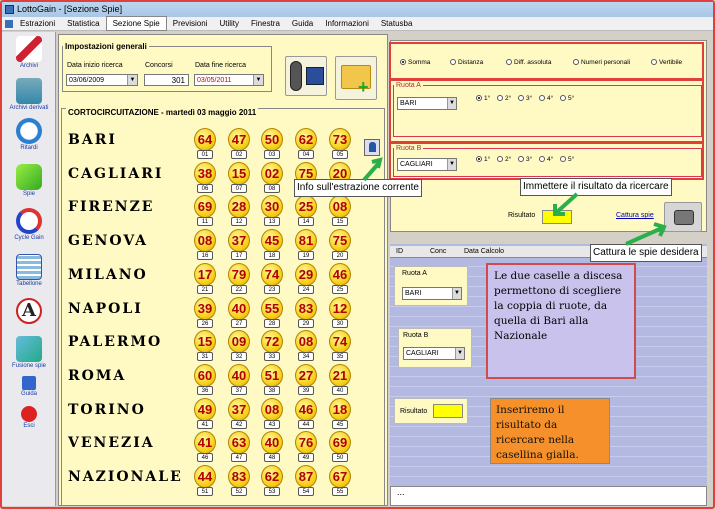 This screenshot has width=715, height=509. I want to click on number-ball: 79, so click(239, 274).